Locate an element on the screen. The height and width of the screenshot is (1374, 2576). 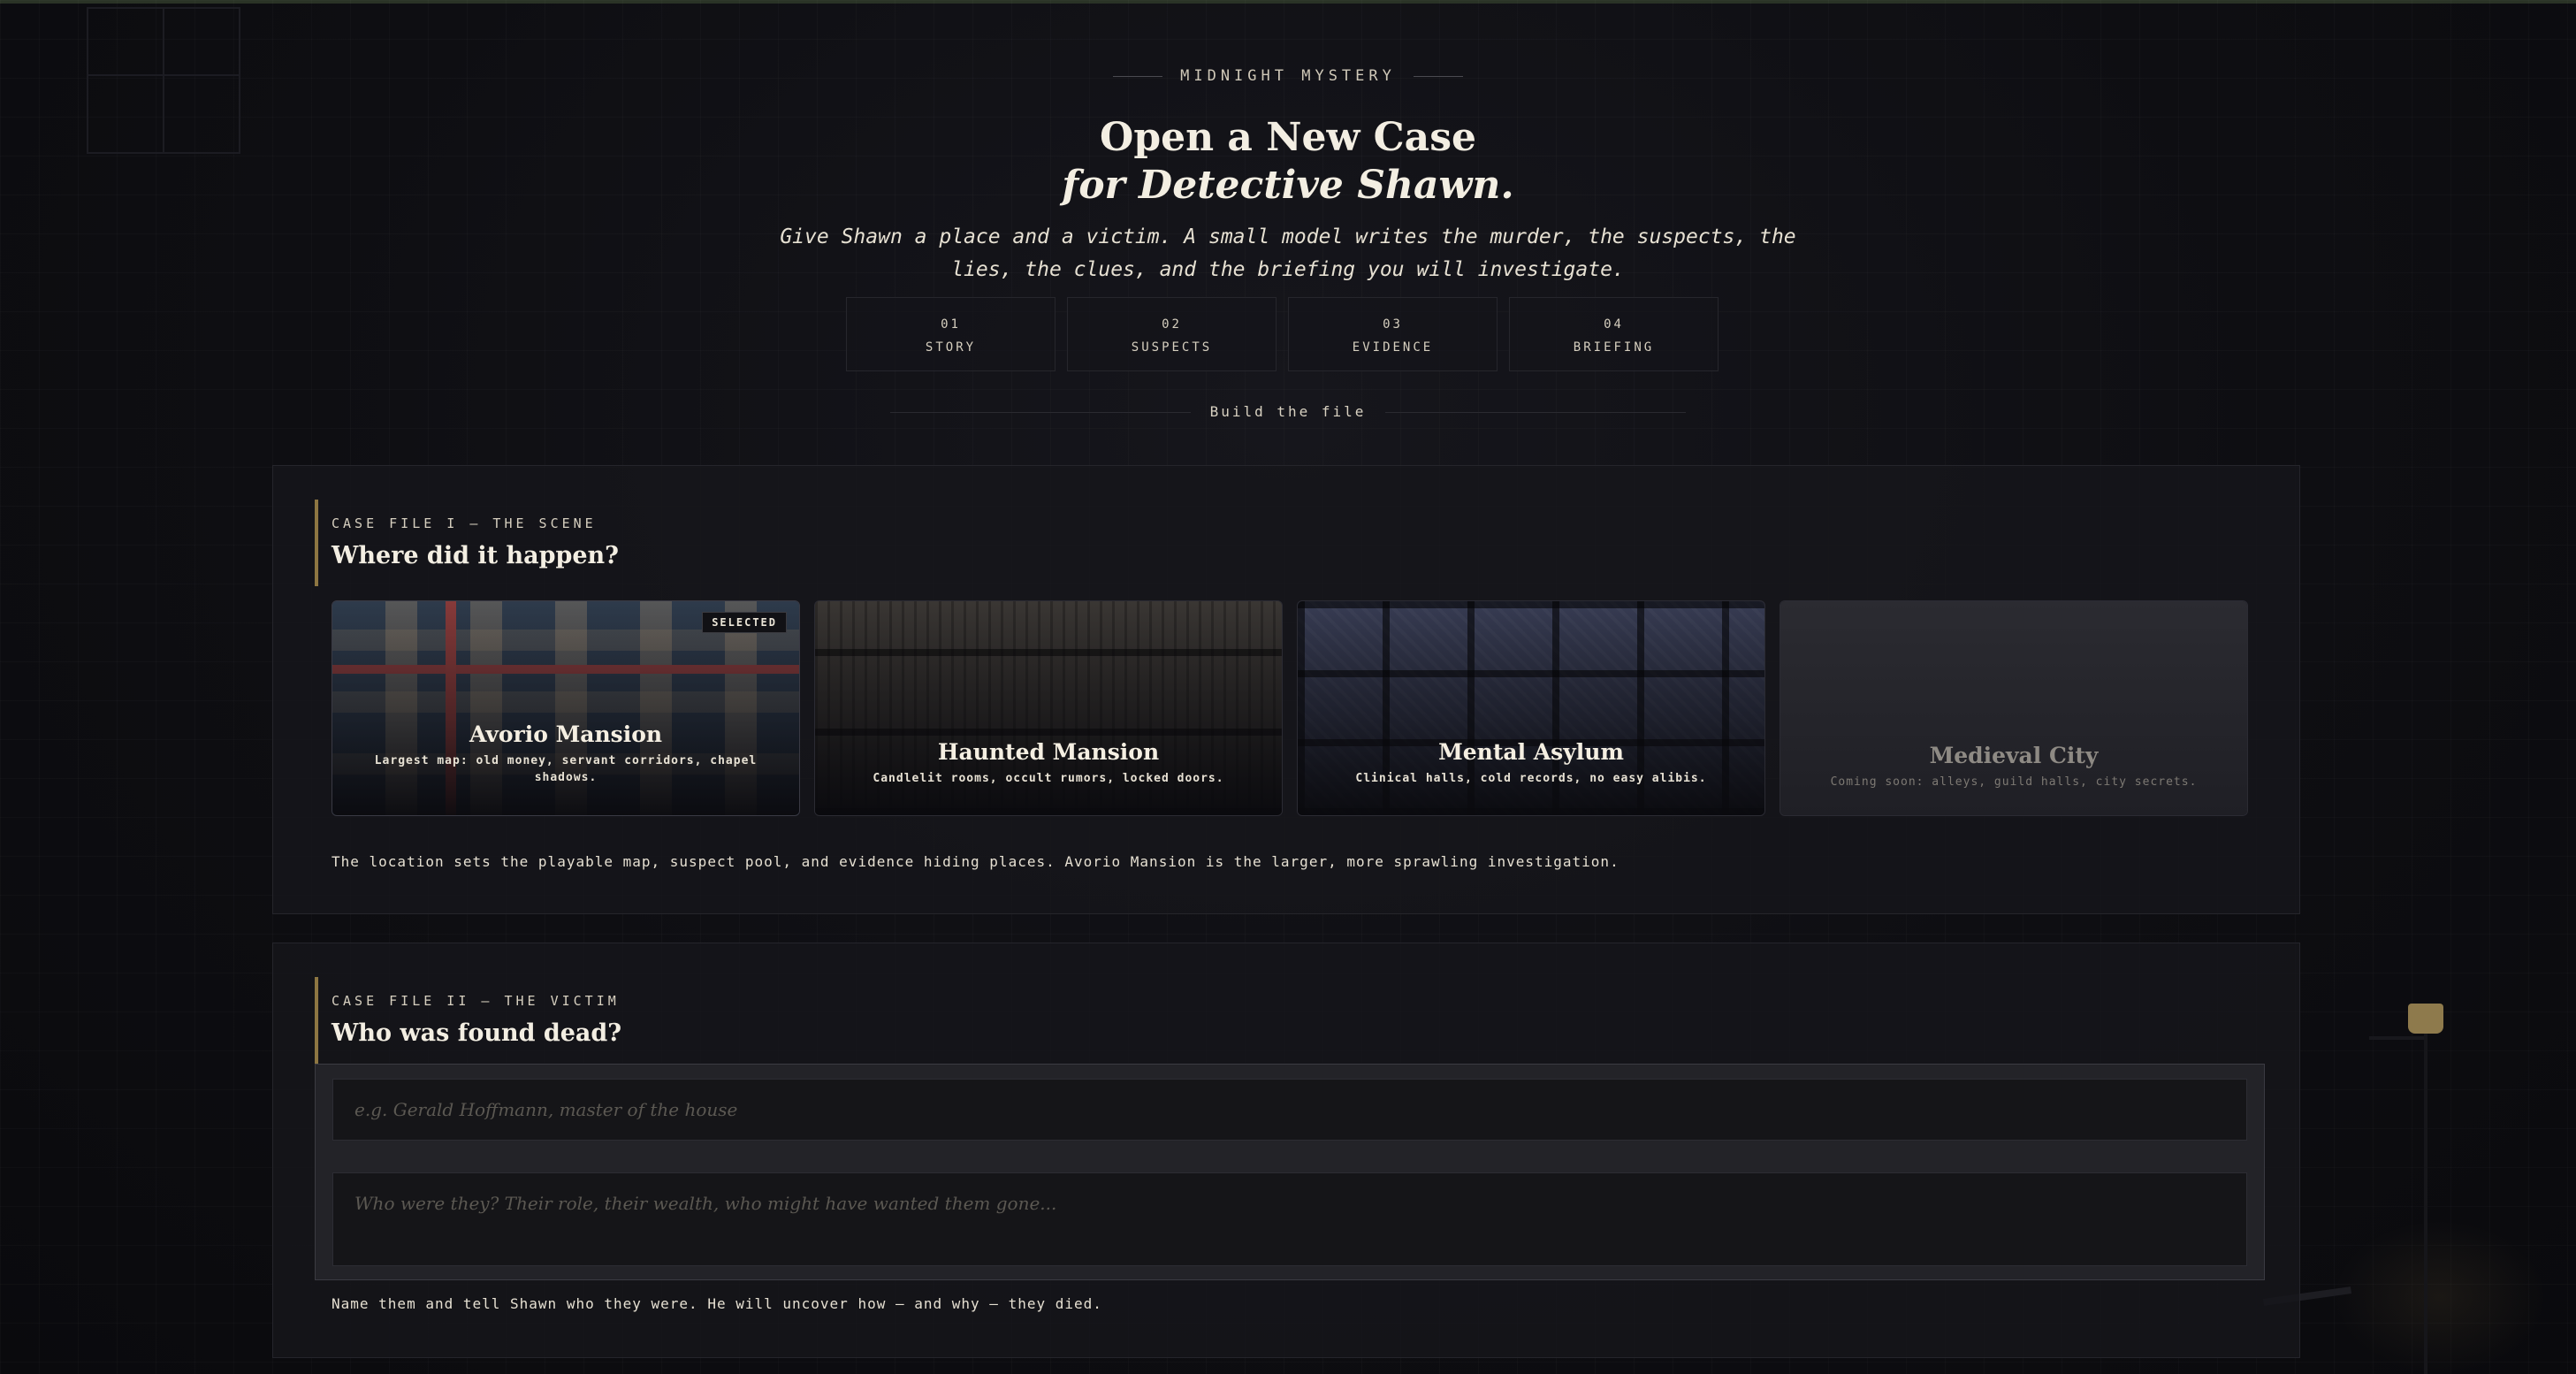
victim-inputs is located at coordinates (1290, 1172).